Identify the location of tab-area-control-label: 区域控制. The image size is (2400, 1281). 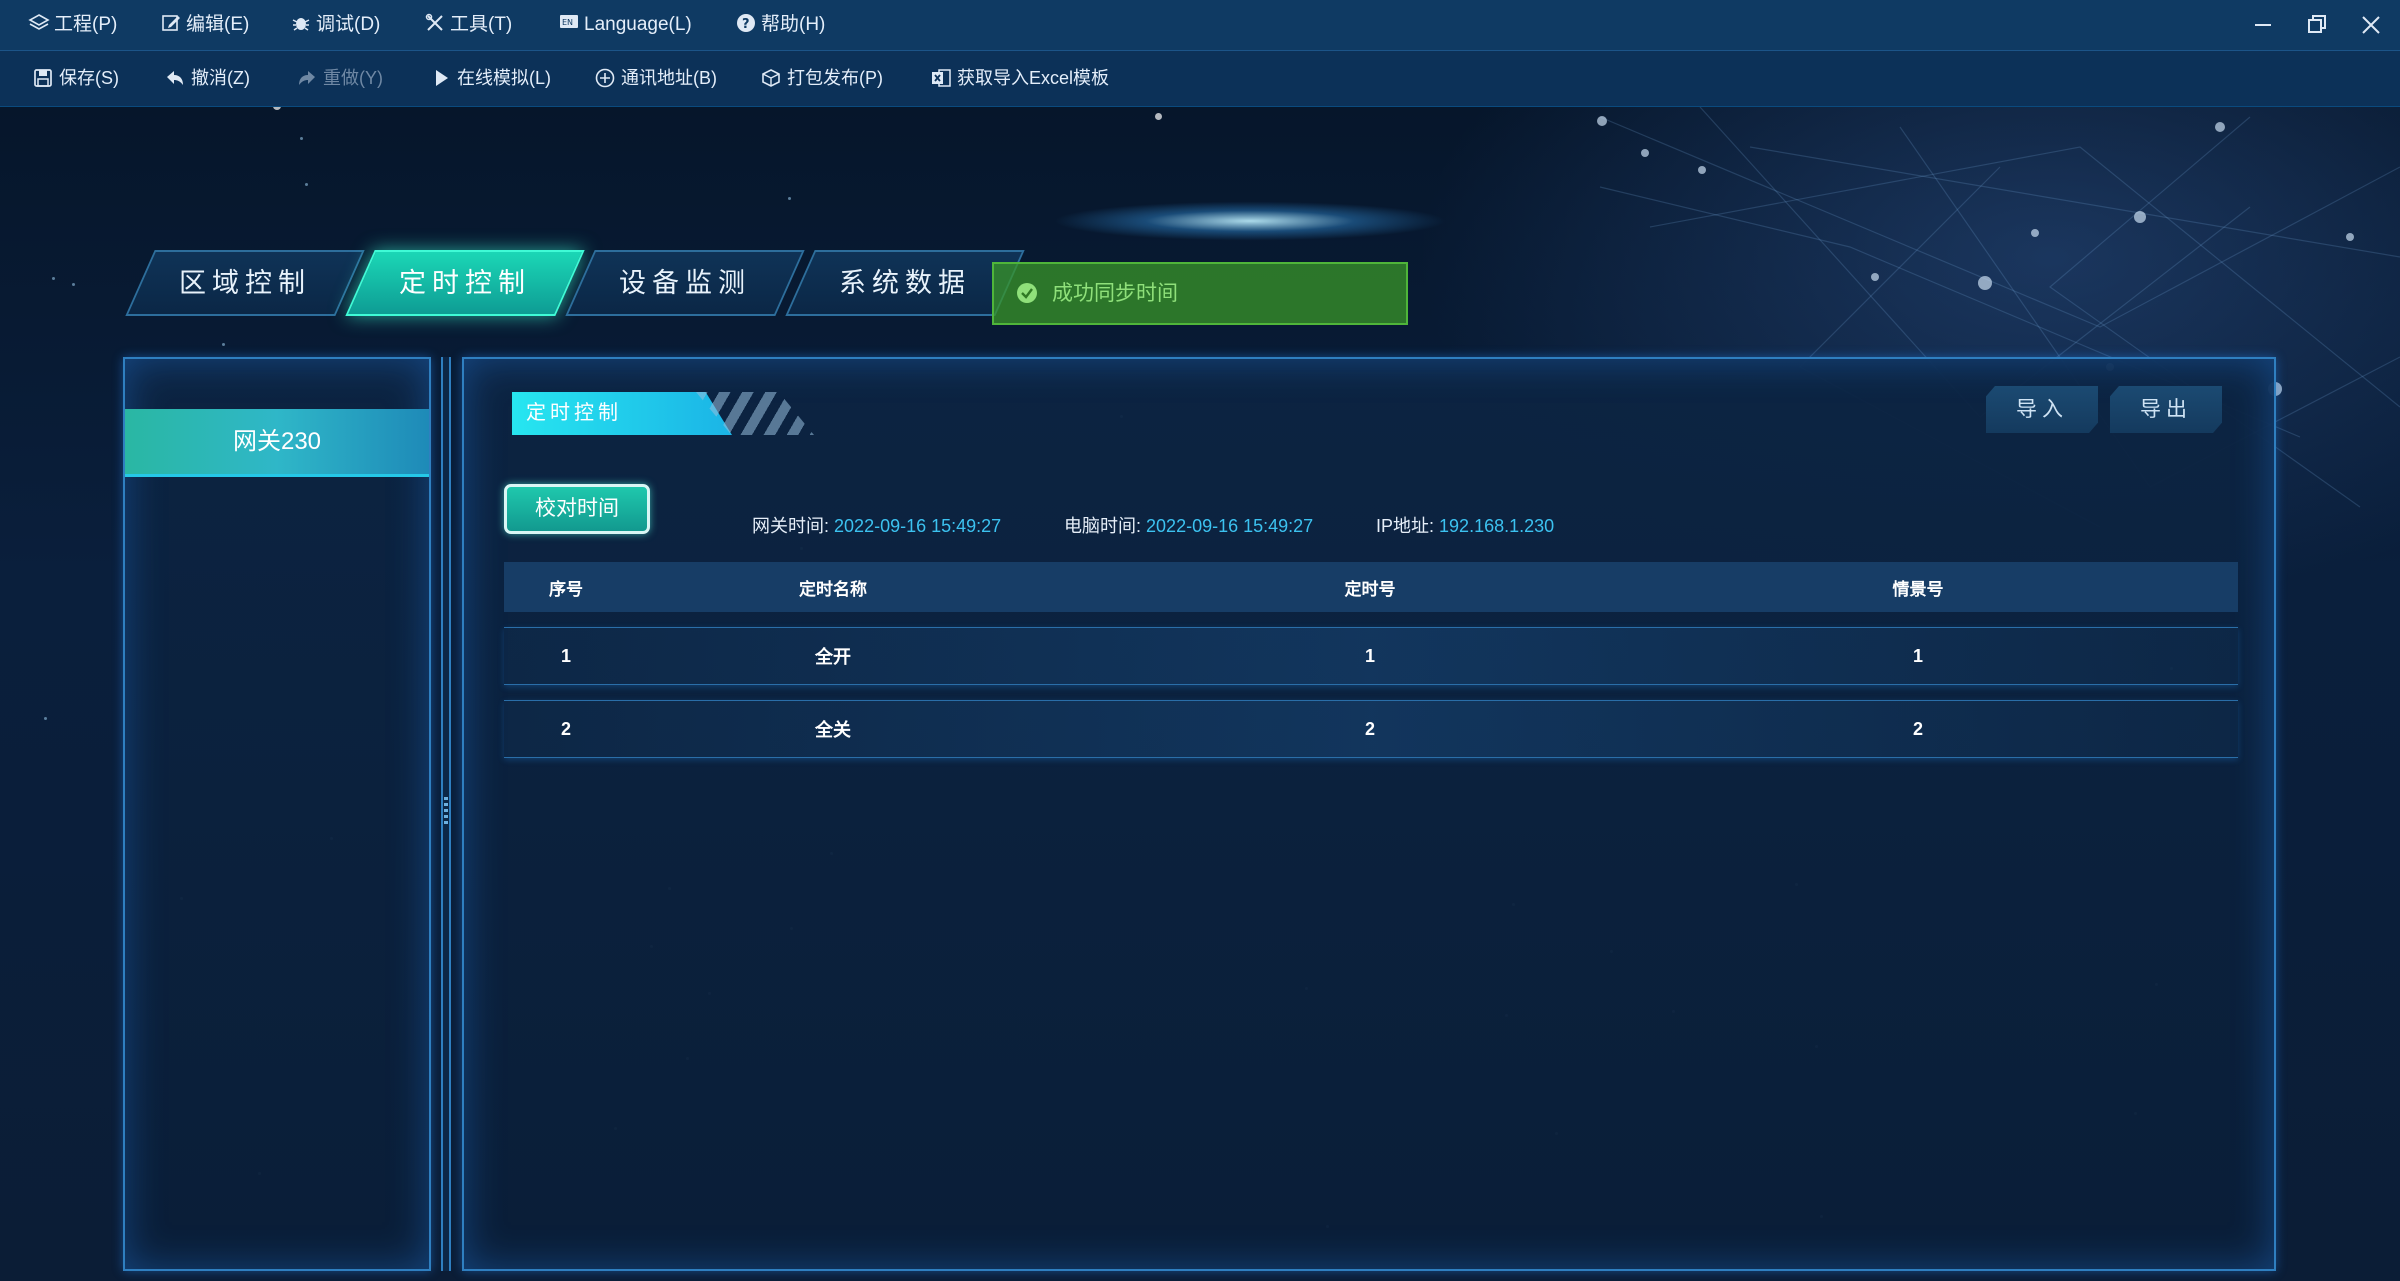
(245, 283).